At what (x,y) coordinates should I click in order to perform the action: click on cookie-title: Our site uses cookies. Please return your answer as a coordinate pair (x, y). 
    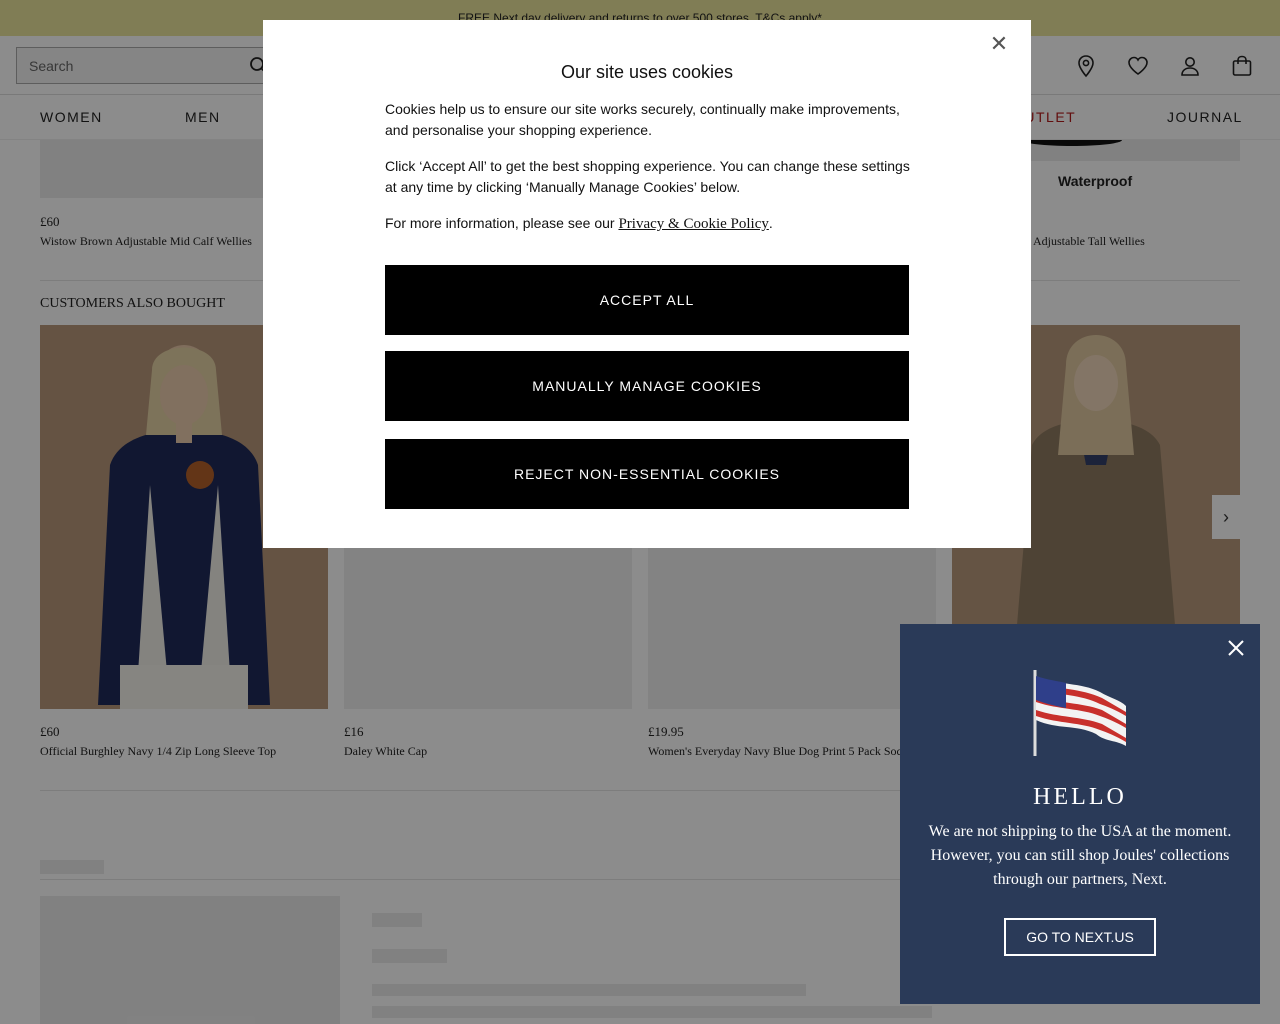
    Looking at the image, I should click on (647, 72).